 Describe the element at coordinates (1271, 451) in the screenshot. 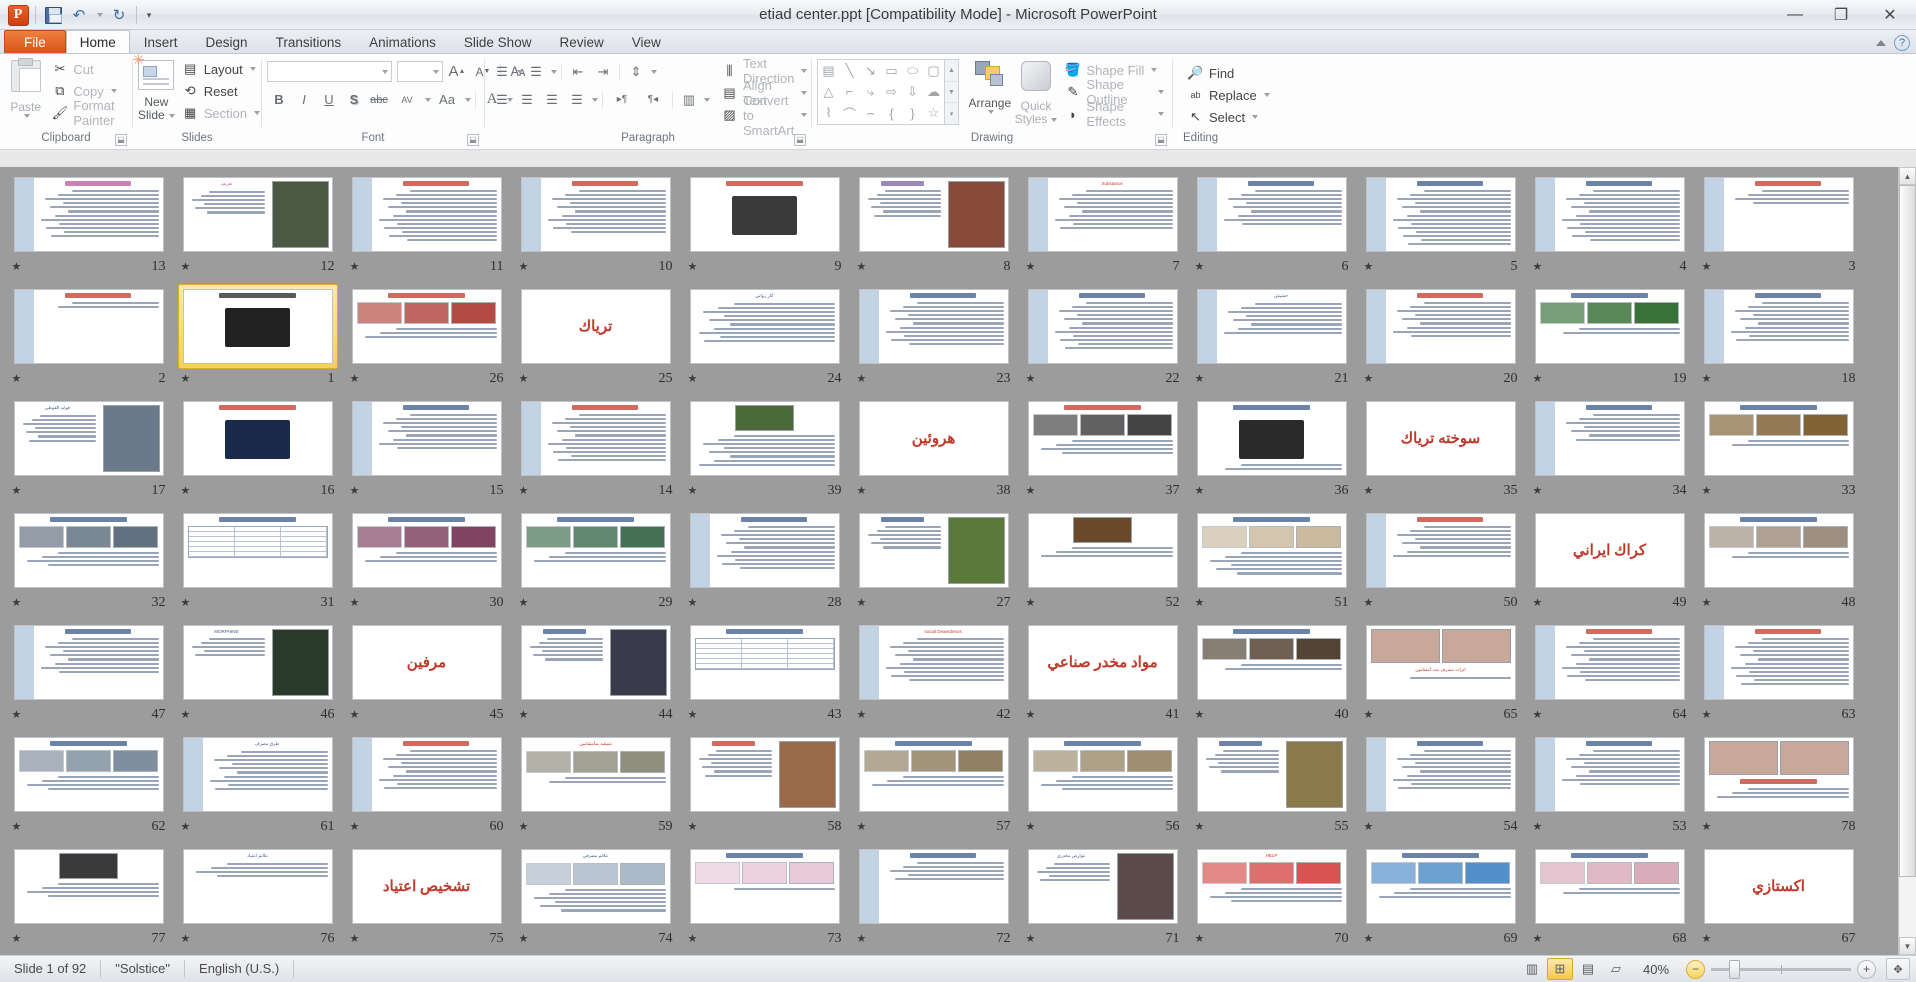

I see `slide-thumbnail-36: ★ 36` at that location.